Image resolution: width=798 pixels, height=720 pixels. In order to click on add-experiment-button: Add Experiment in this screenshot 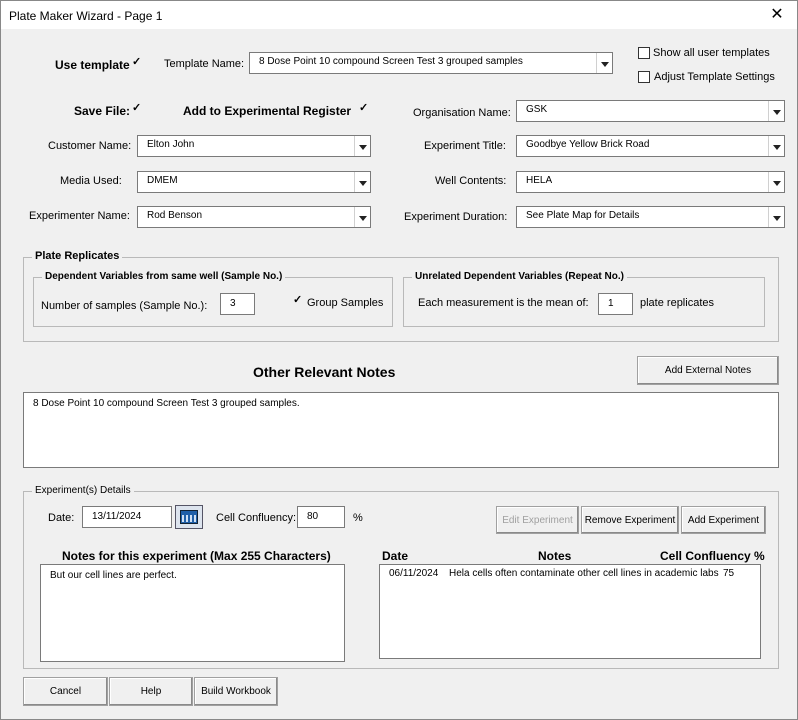, I will do `click(723, 520)`.